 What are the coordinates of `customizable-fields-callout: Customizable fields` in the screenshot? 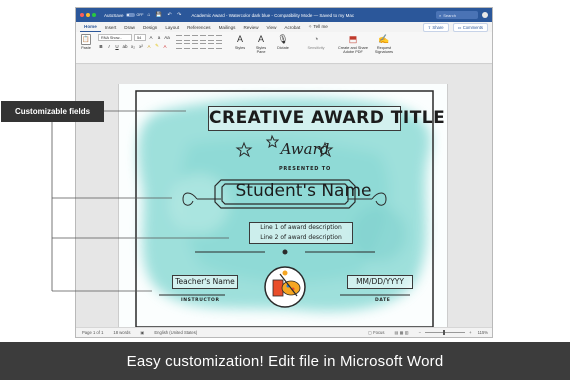 It's located at (52, 111).